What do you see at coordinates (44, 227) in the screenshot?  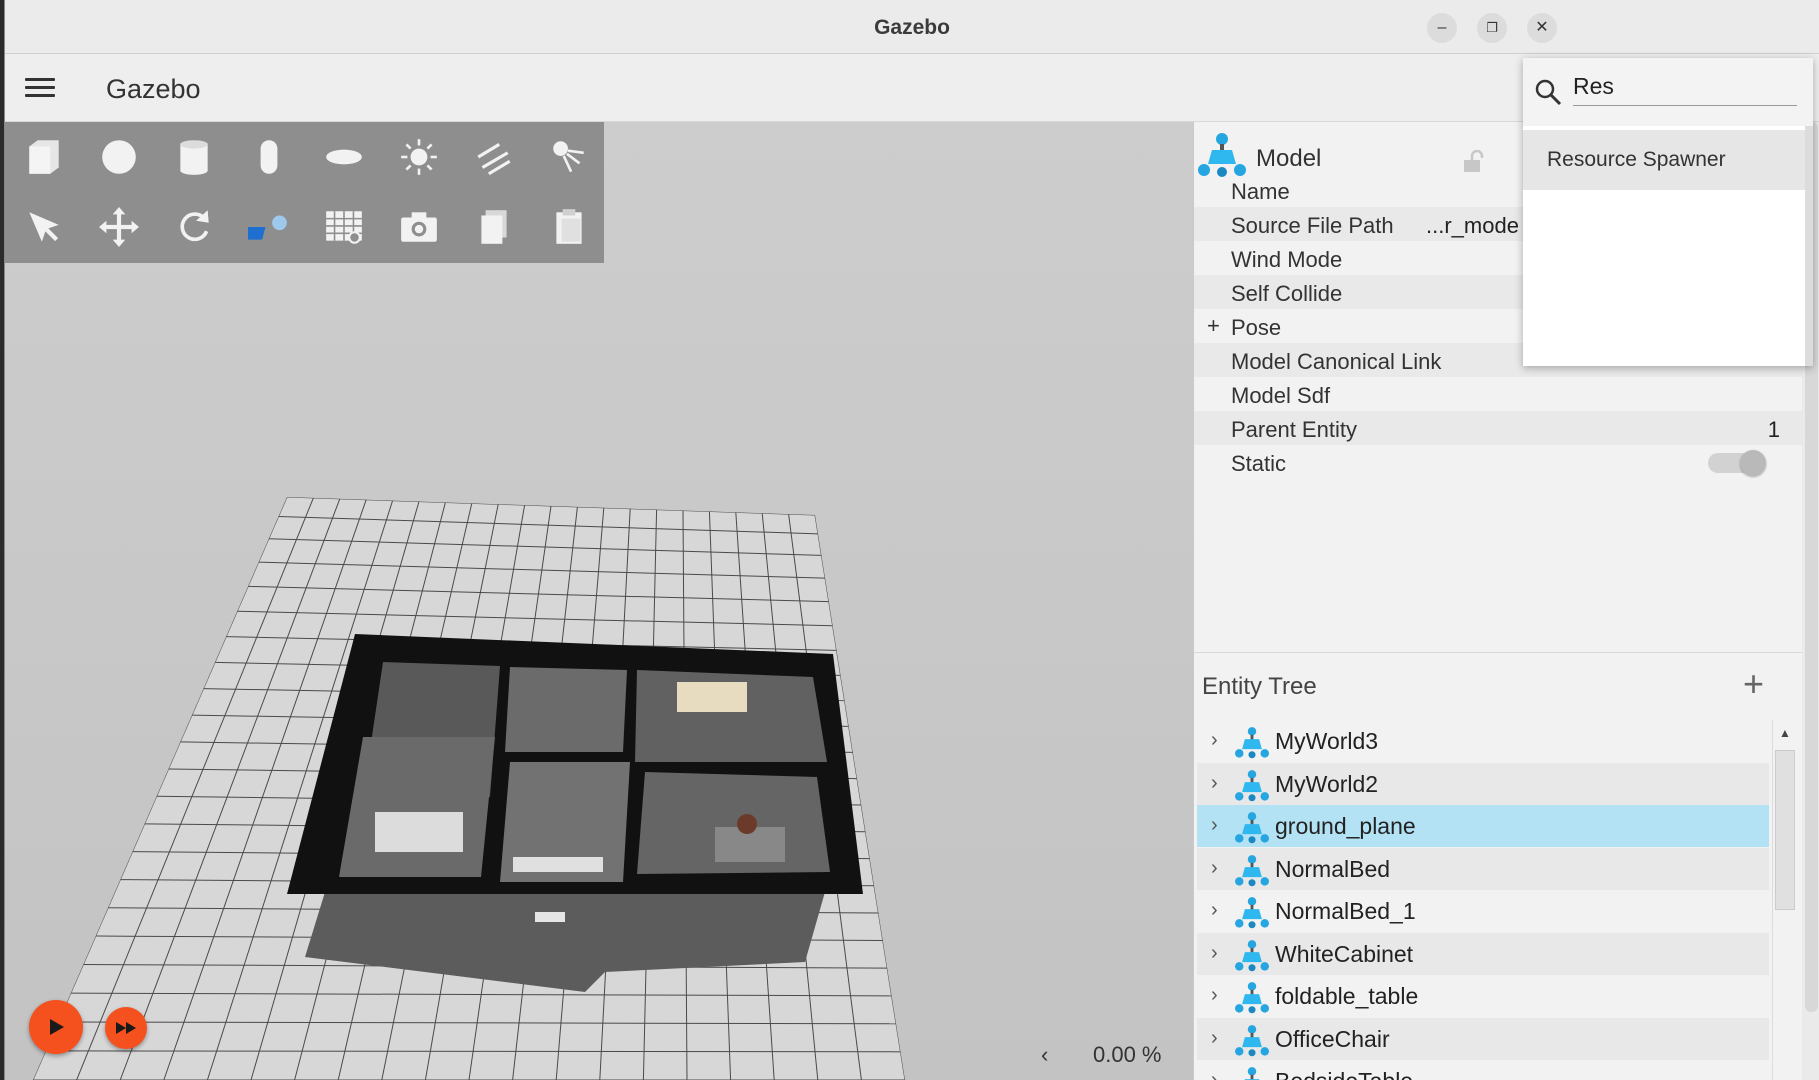 I see `select-icon` at bounding box center [44, 227].